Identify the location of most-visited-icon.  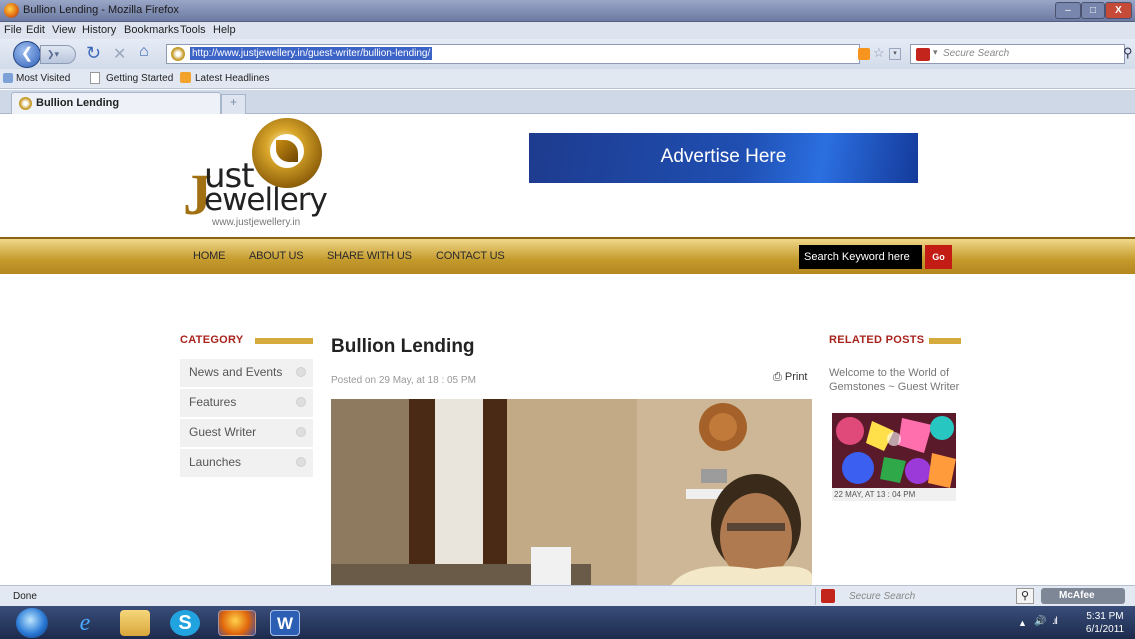
(8, 78).